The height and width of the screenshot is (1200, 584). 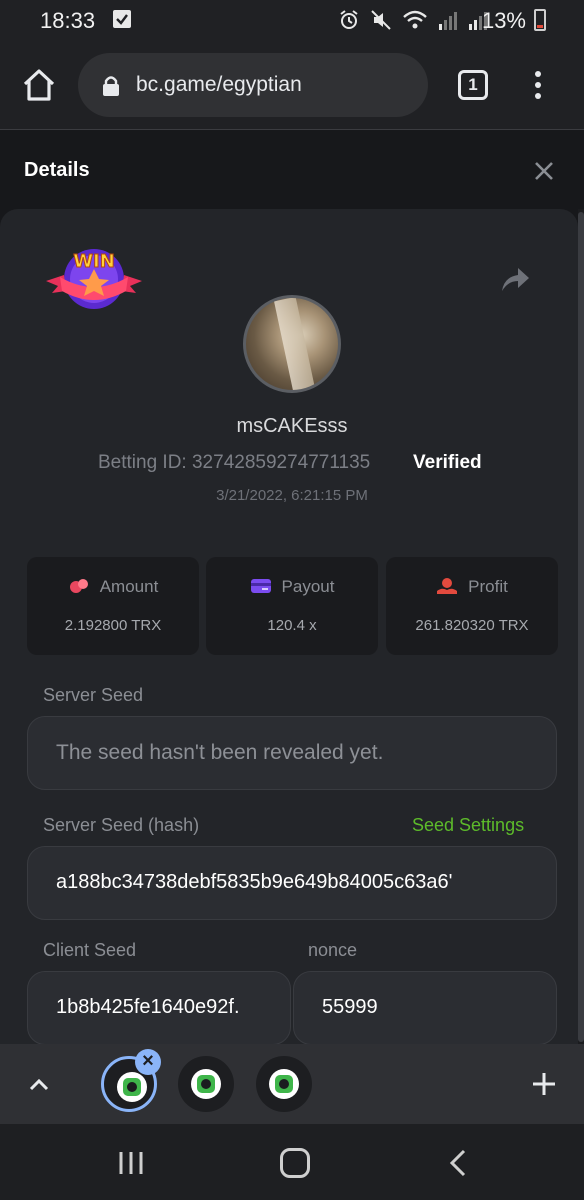 I want to click on home-nav-icon, so click(x=295, y=1163).